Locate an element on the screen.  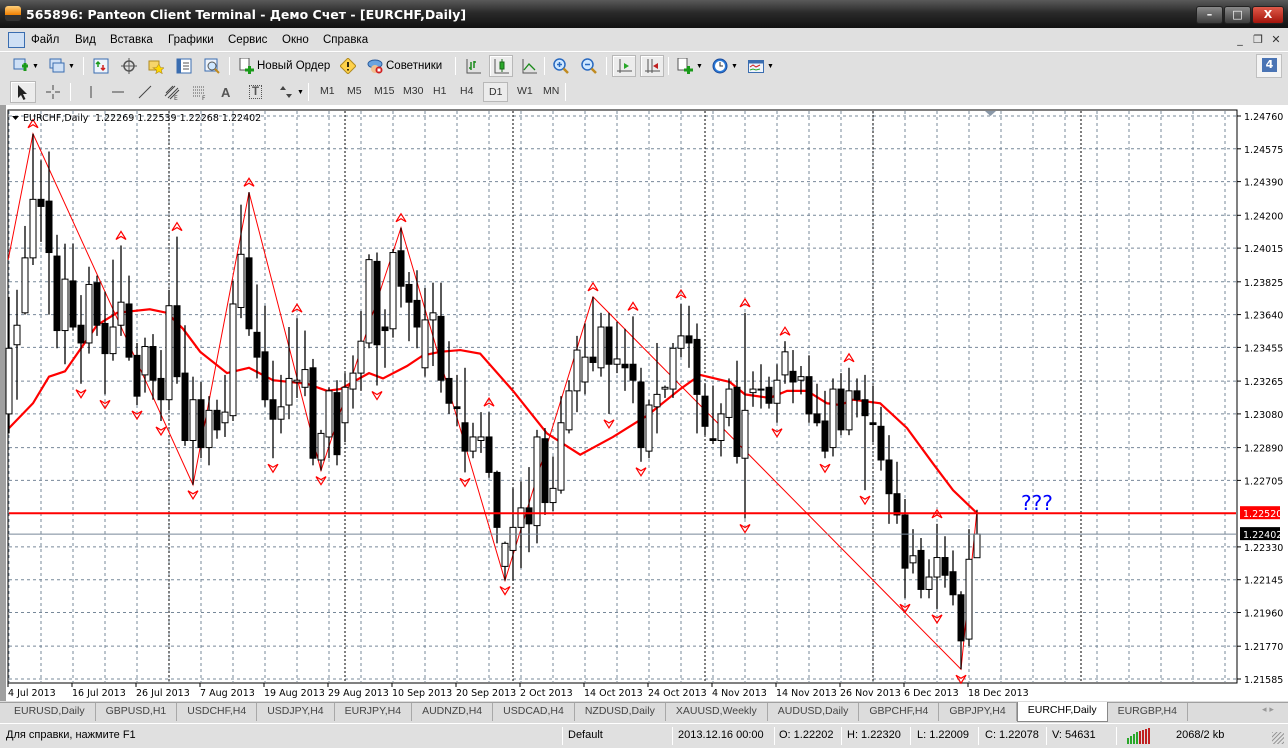
chart-tab: XAUUSD,Weekly is located at coordinates (717, 712).